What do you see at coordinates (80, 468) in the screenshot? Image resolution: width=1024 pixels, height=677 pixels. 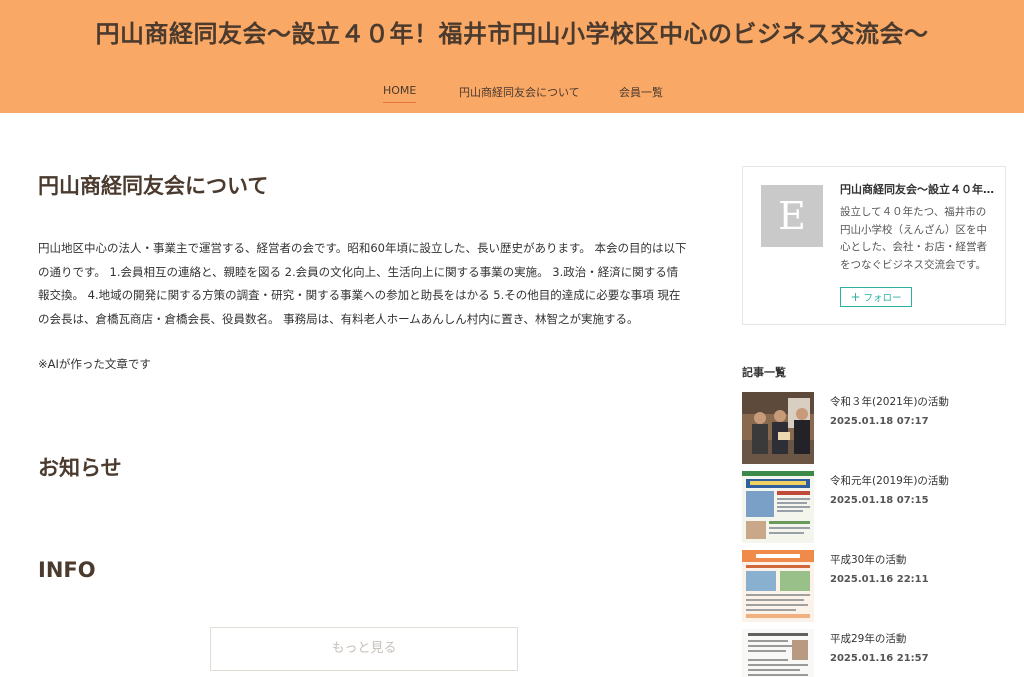 I see `news-heading: お知らせ` at bounding box center [80, 468].